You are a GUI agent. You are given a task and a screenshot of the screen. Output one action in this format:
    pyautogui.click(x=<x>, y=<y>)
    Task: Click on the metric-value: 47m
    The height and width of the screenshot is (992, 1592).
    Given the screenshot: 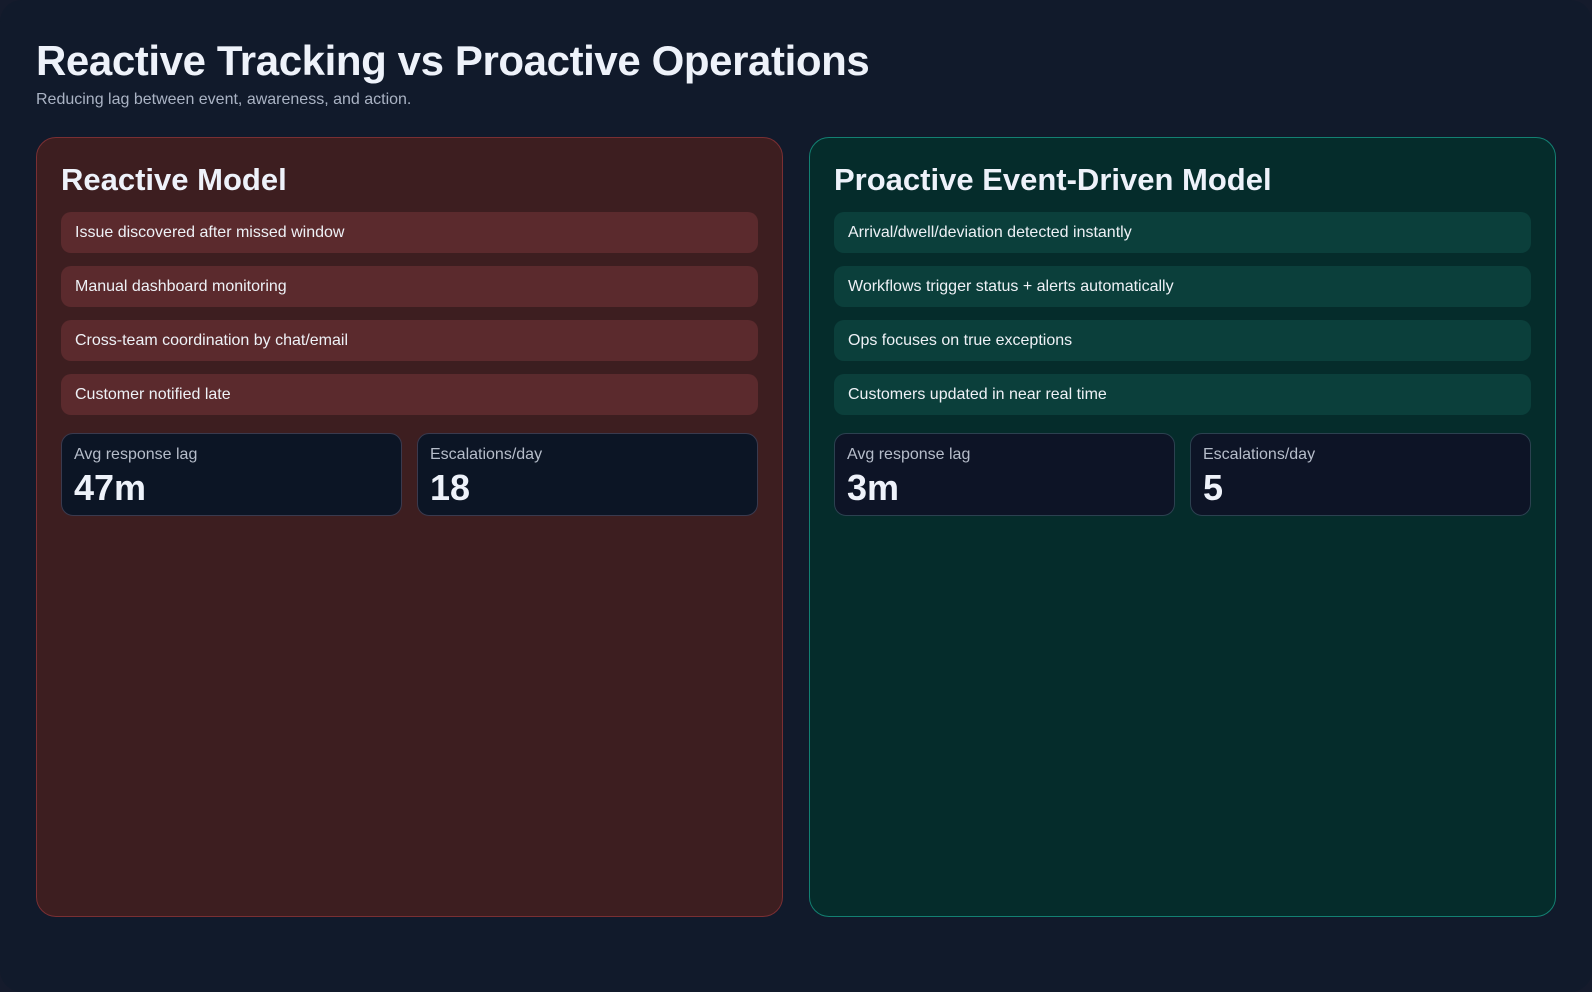 What is the action you would take?
    pyautogui.click(x=110, y=487)
    